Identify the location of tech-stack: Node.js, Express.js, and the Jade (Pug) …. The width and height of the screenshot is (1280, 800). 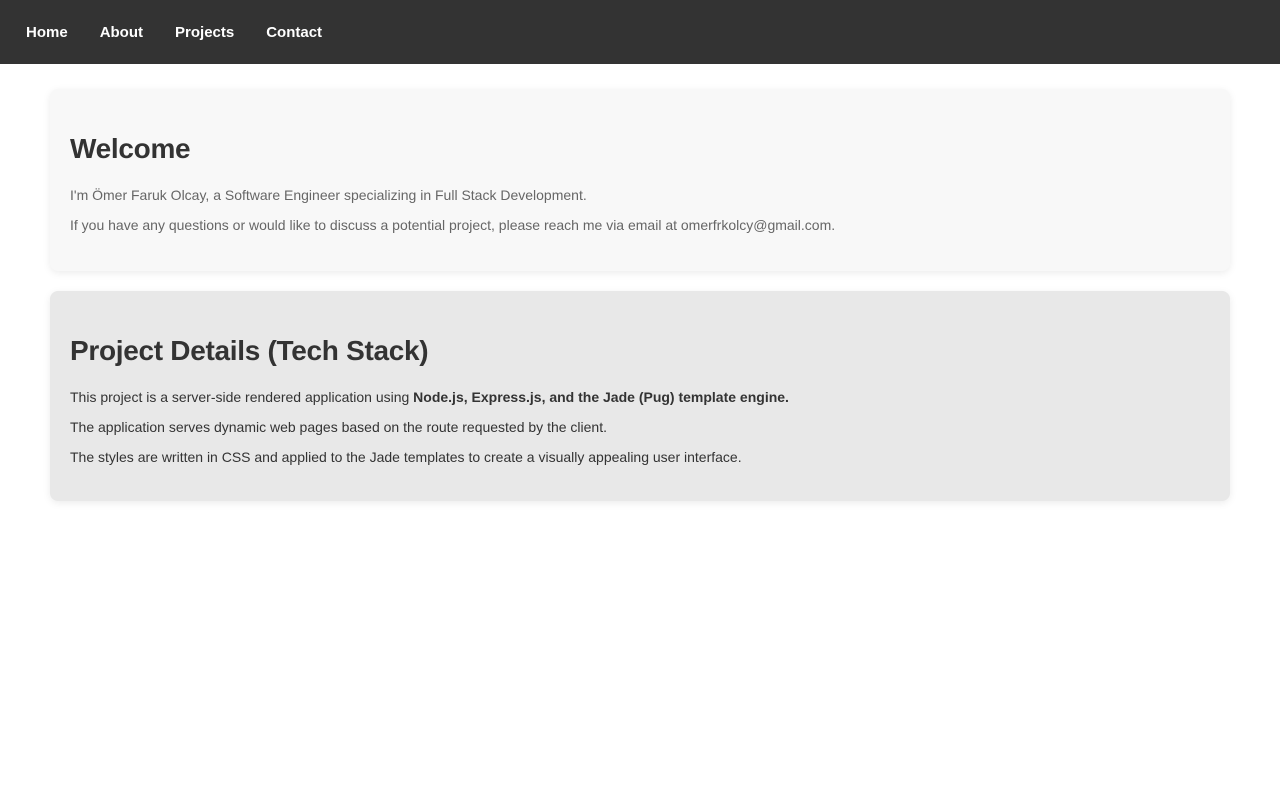
(601, 397).